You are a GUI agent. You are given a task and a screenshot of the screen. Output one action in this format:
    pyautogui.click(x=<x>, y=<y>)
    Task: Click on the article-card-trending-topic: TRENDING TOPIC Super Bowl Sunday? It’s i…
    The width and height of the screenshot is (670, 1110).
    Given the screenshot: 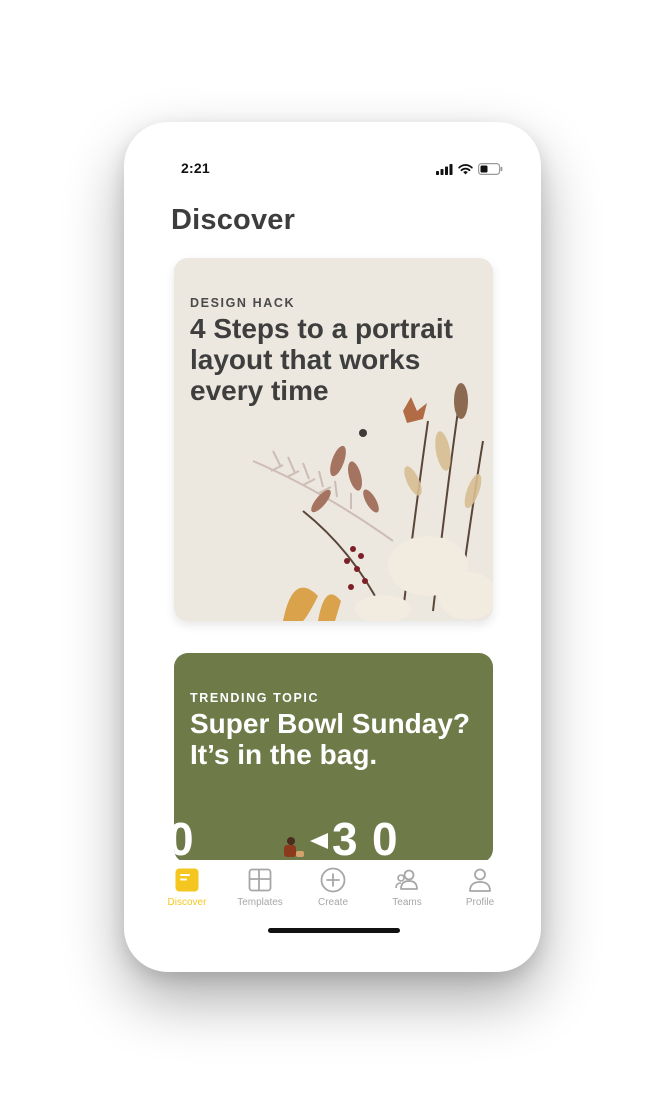 What is the action you would take?
    pyautogui.click(x=333, y=758)
    